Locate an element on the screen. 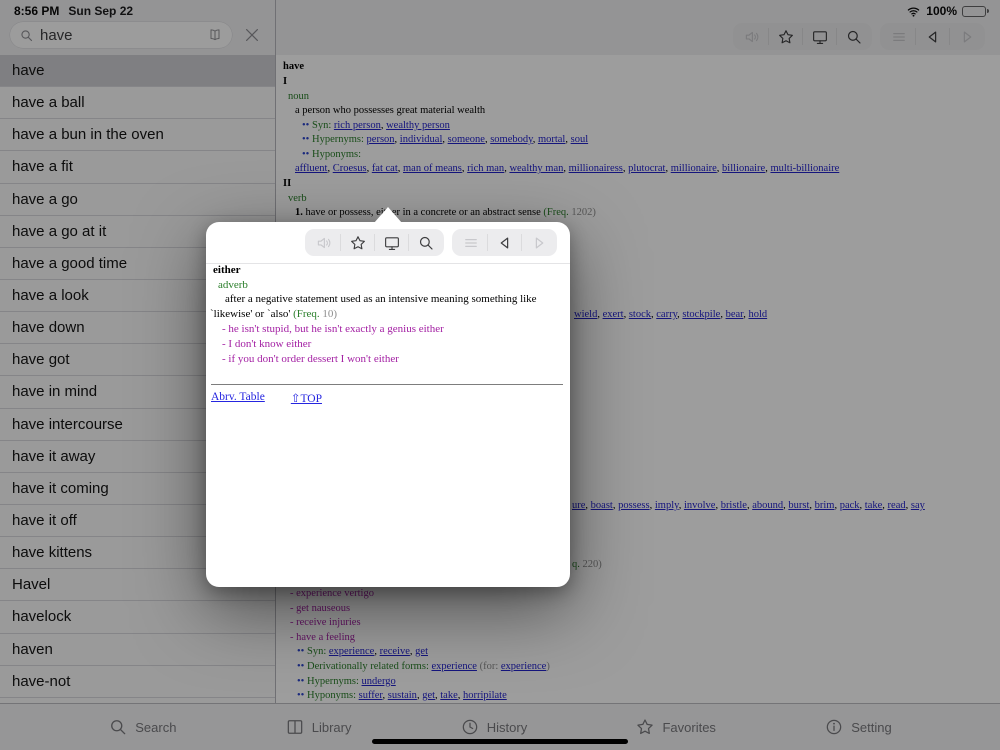  definition-line: `likewise' or `also' (Freq. 10) is located at coordinates (273, 314).